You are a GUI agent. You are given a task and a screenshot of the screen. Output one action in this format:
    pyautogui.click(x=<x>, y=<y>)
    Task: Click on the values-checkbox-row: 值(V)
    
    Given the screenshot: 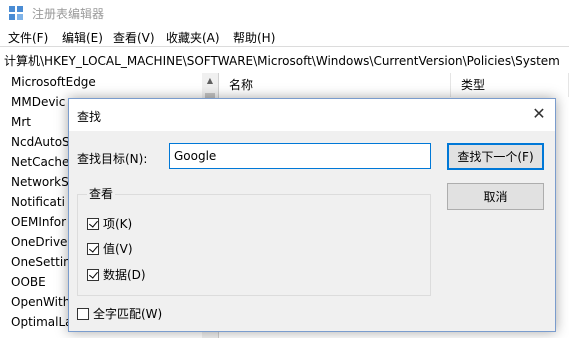 What is the action you would take?
    pyautogui.click(x=110, y=248)
    